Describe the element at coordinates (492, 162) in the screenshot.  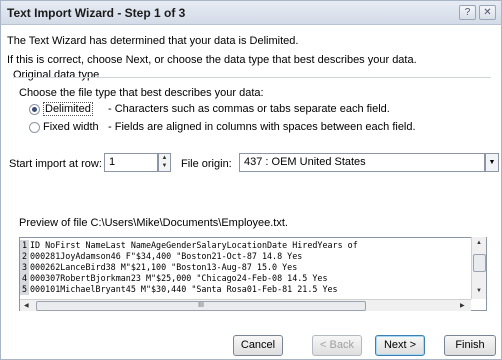
I see `chevron-down-icon: ▼` at that location.